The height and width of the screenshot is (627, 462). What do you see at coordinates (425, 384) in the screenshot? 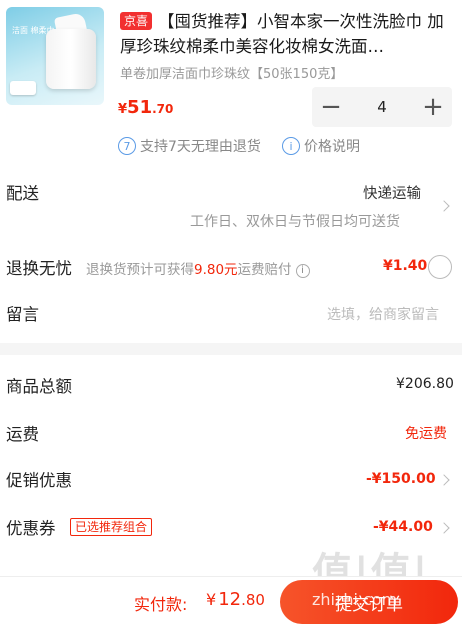
I see `goods-total-value: ¥206.80` at bounding box center [425, 384].